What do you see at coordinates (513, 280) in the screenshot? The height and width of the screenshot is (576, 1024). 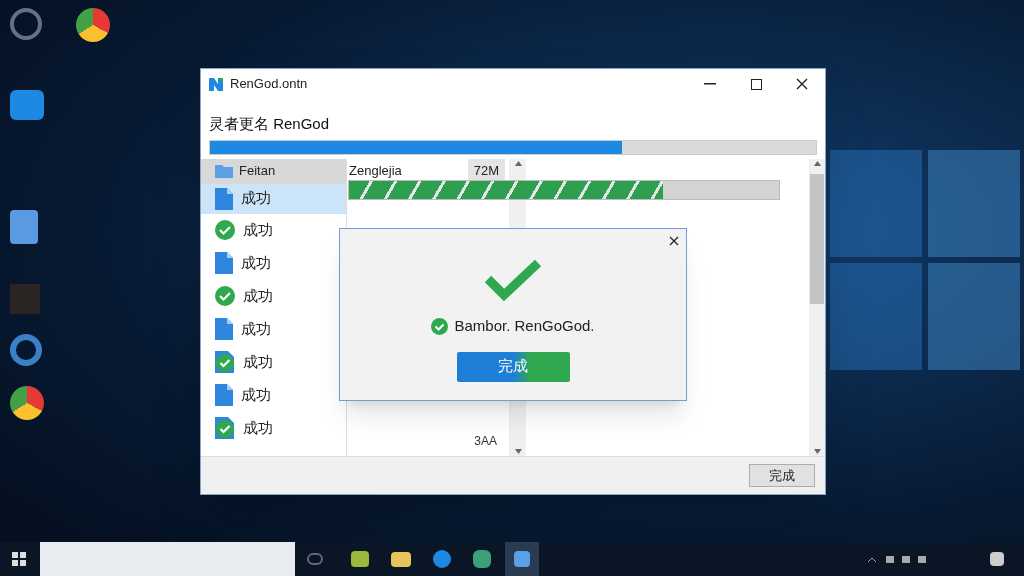 I see `checkmark-icon` at bounding box center [513, 280].